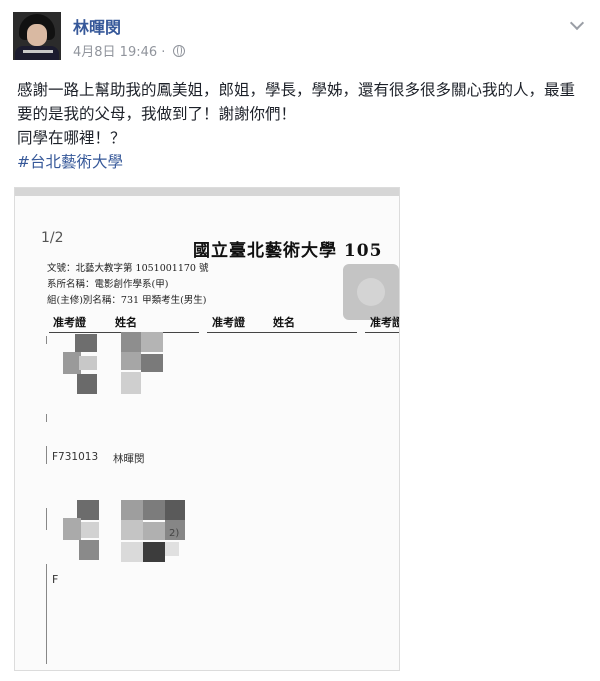 This screenshot has width=600, height=681. What do you see at coordinates (70, 162) in the screenshot?
I see `hashtag-link: #台北藝術大學` at bounding box center [70, 162].